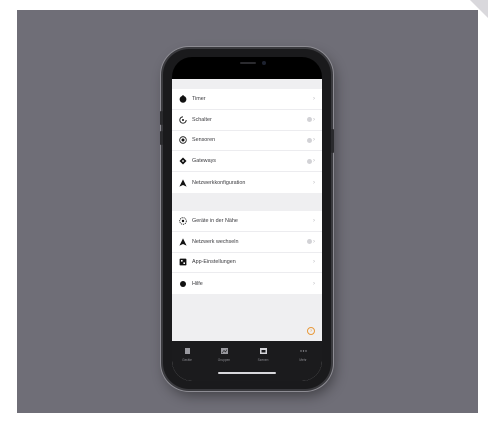  What do you see at coordinates (161, 118) in the screenshot?
I see `volume-up-button` at bounding box center [161, 118].